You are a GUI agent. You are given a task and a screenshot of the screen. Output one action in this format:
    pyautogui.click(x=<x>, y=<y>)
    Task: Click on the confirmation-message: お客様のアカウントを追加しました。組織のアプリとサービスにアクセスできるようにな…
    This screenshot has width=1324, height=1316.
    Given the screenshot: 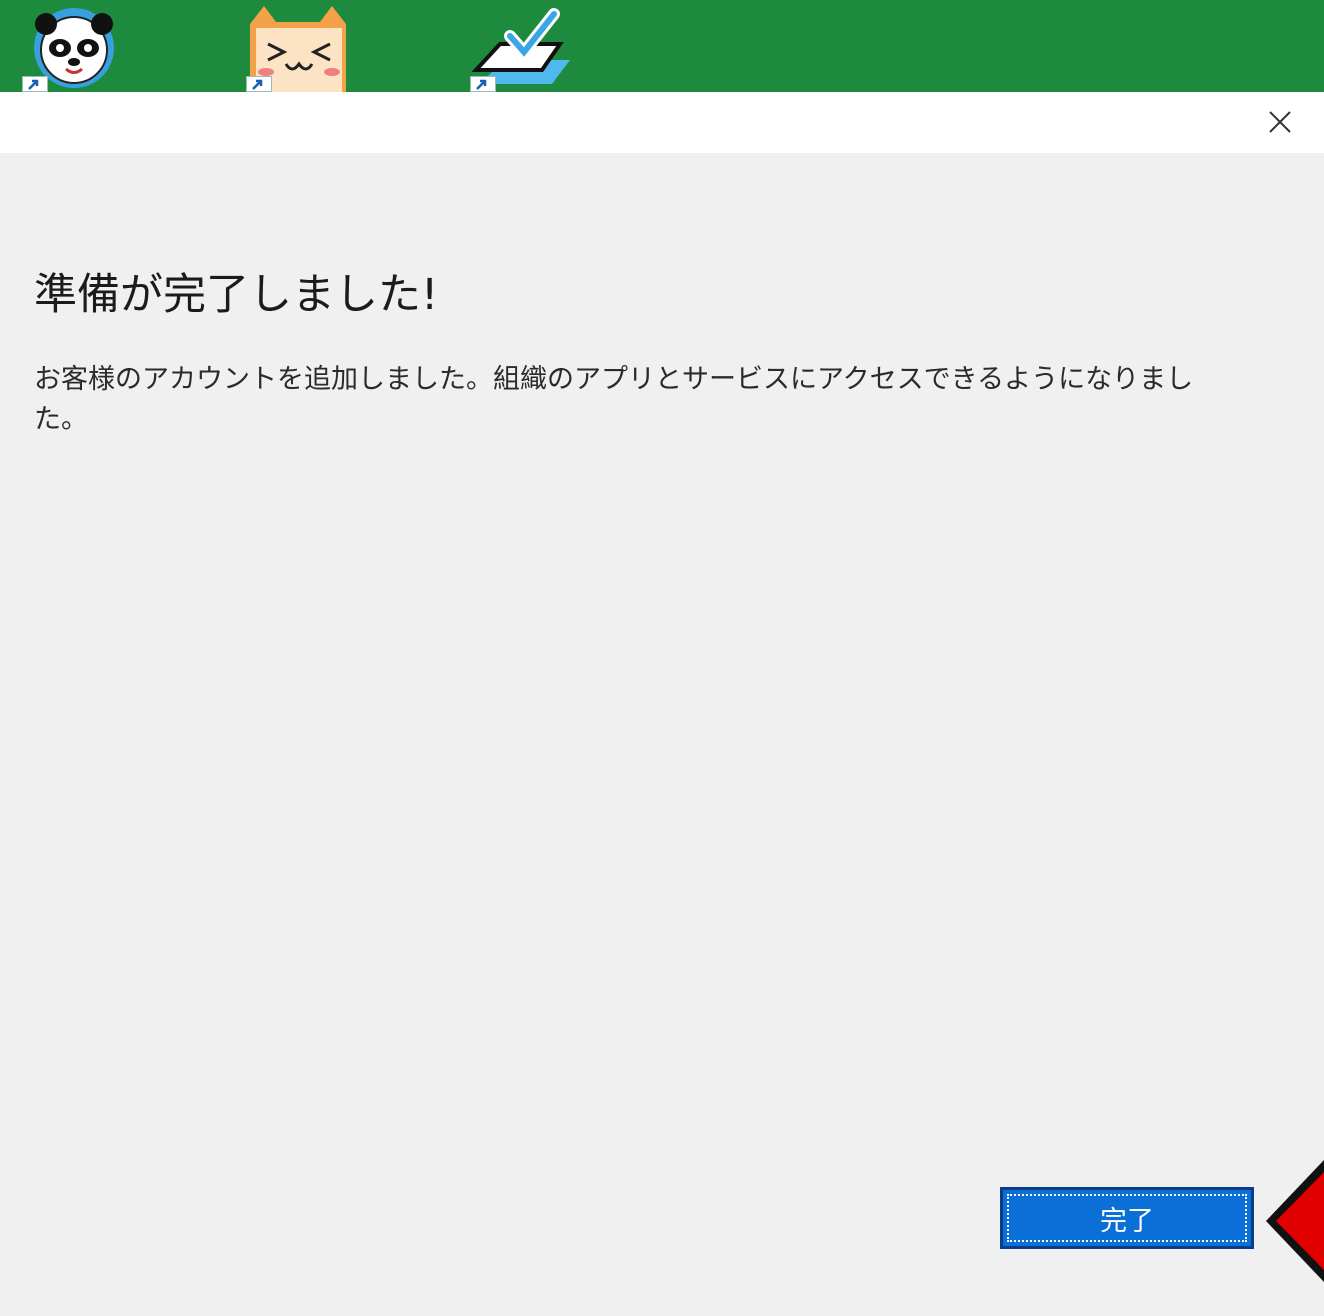 What is the action you would take?
    pyautogui.click(x=614, y=399)
    